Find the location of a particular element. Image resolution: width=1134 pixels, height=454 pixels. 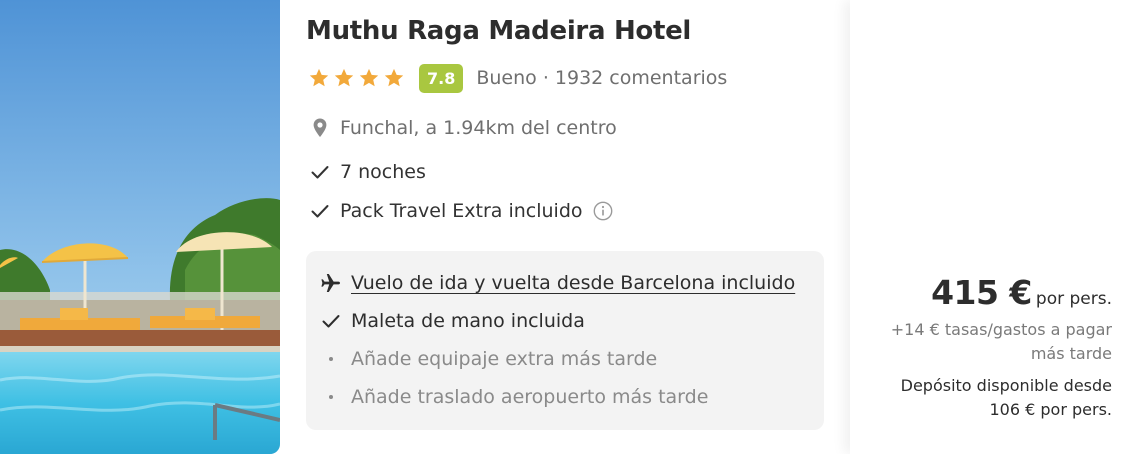

review-score-badge: 7.8 is located at coordinates (441, 78).